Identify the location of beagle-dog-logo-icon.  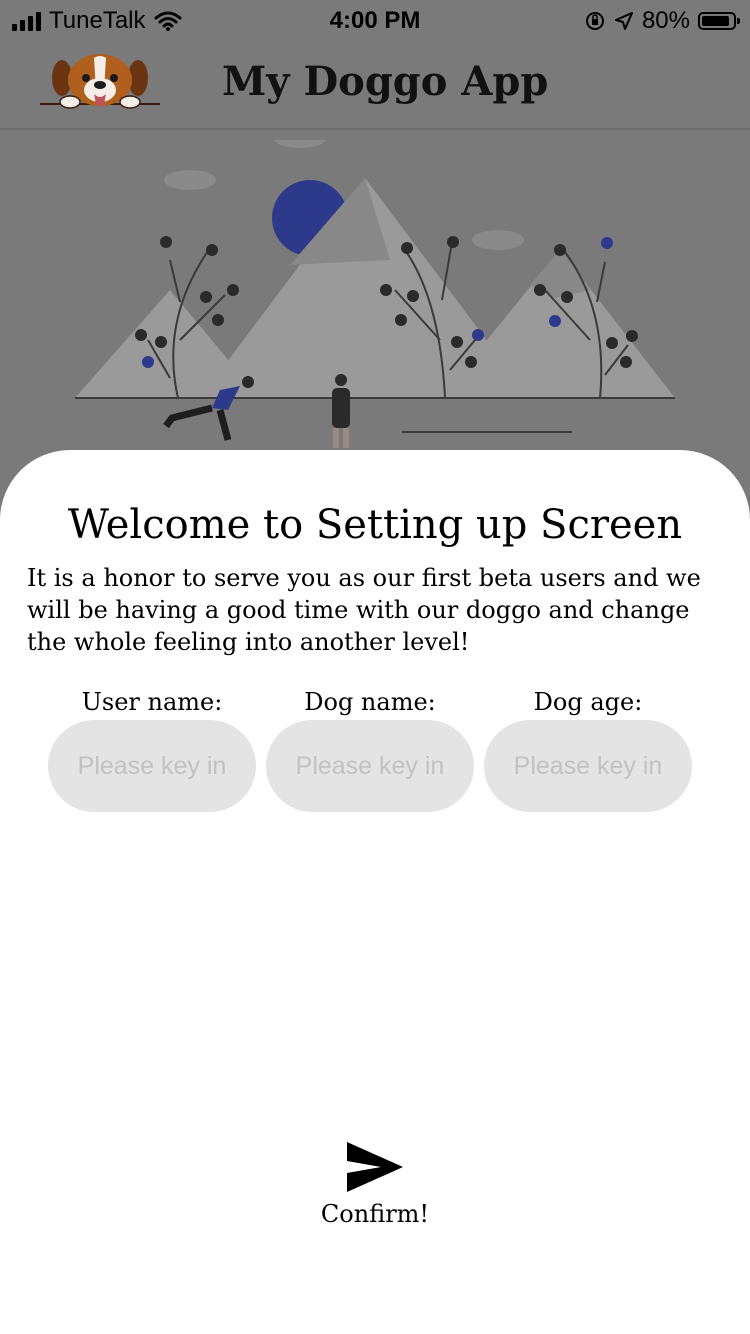
(100, 81).